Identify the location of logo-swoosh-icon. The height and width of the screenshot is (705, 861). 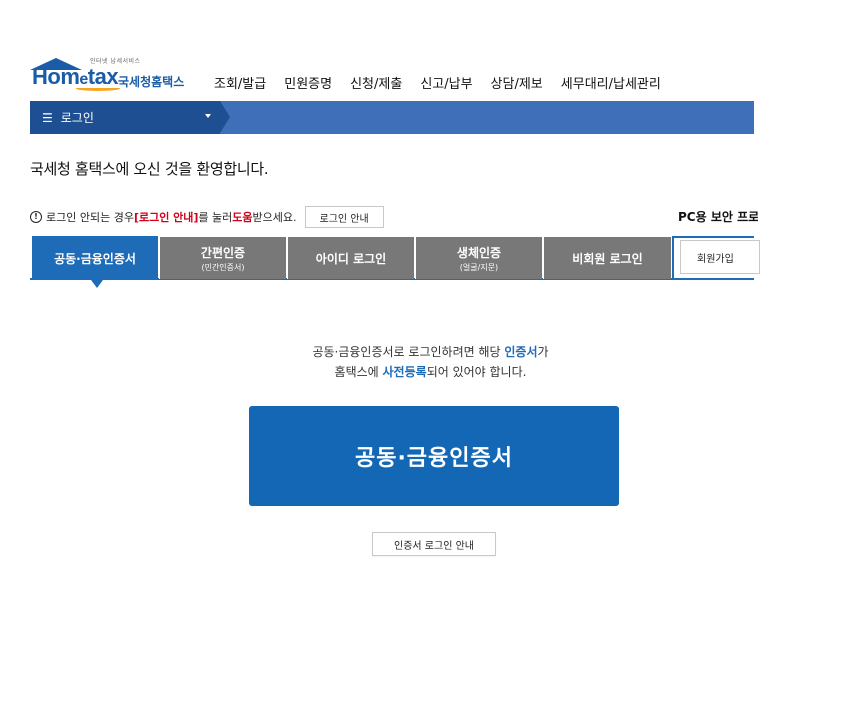
(98, 88).